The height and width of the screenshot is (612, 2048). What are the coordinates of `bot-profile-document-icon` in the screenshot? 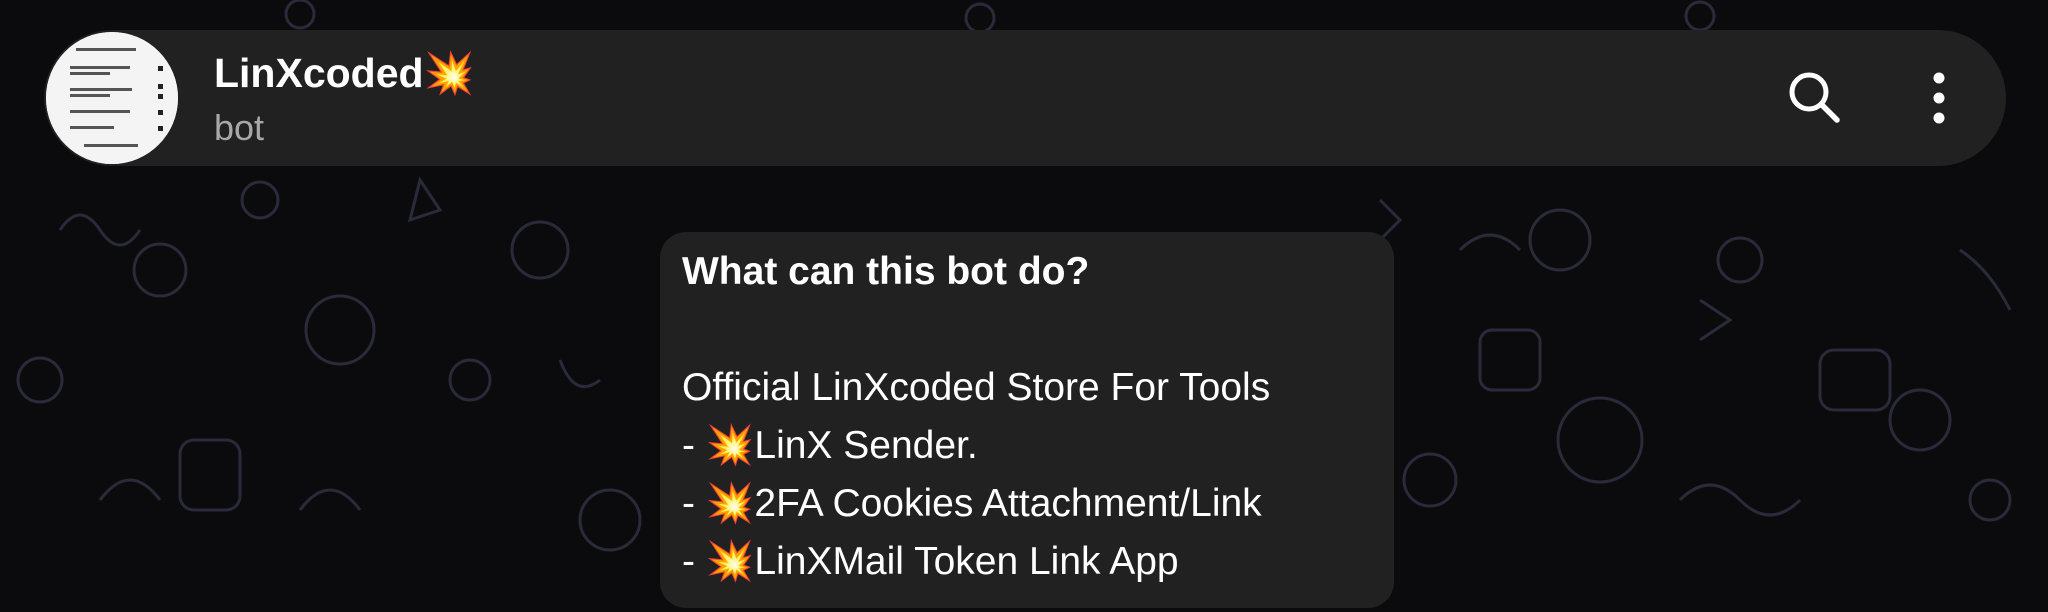 It's located at (112, 98).